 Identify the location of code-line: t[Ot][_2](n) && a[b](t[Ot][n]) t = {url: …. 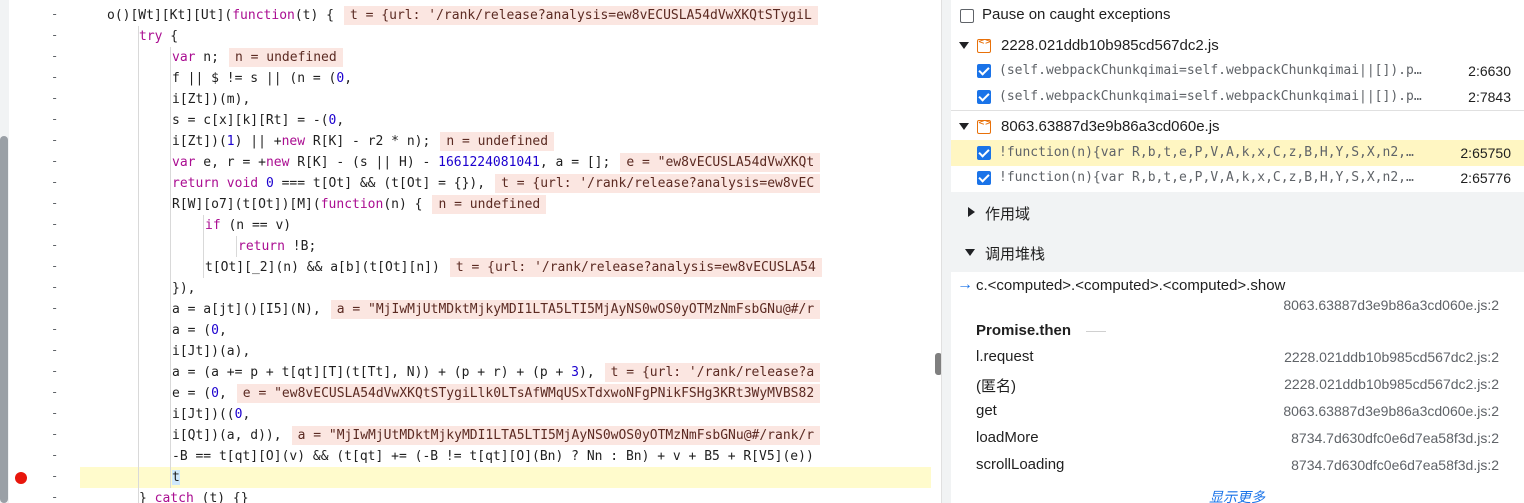
(505, 267).